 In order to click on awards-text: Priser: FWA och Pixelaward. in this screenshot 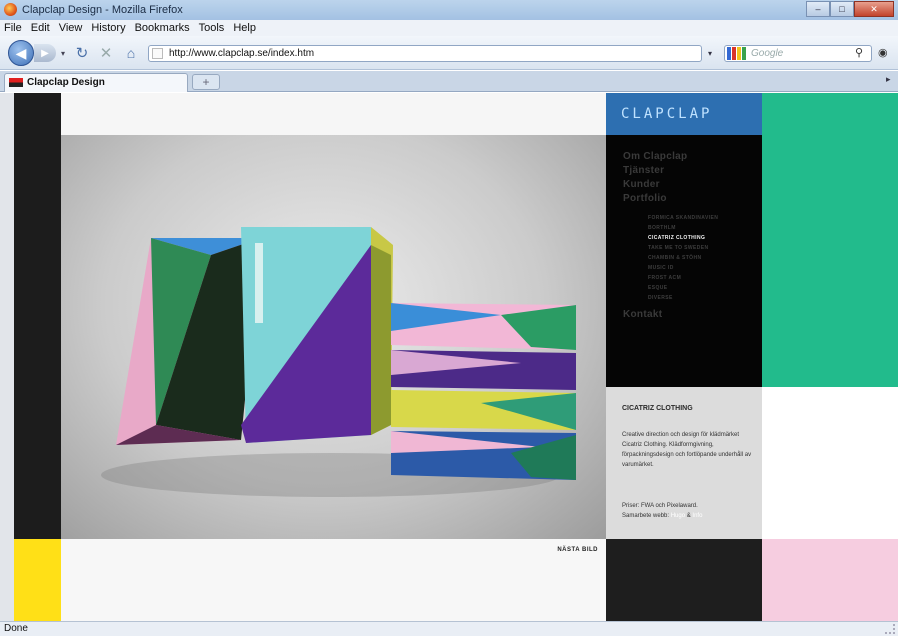, I will do `click(660, 506)`.